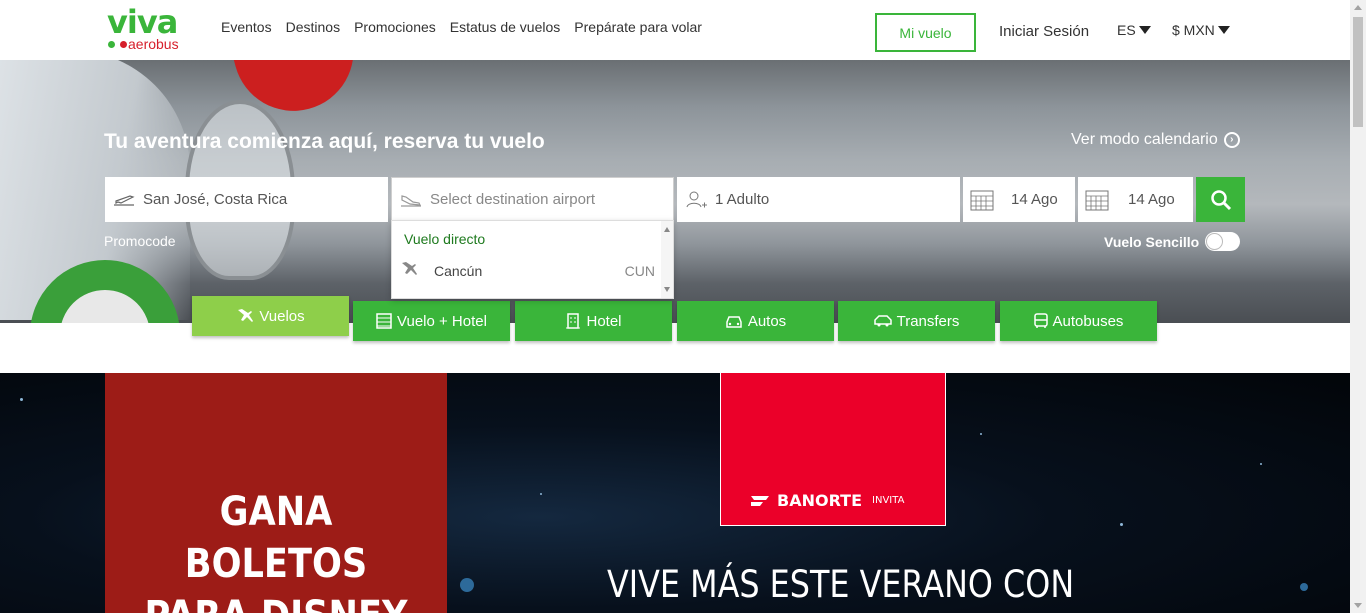 The height and width of the screenshot is (613, 1366). I want to click on logo-aerobus-text: aerobus, so click(153, 44).